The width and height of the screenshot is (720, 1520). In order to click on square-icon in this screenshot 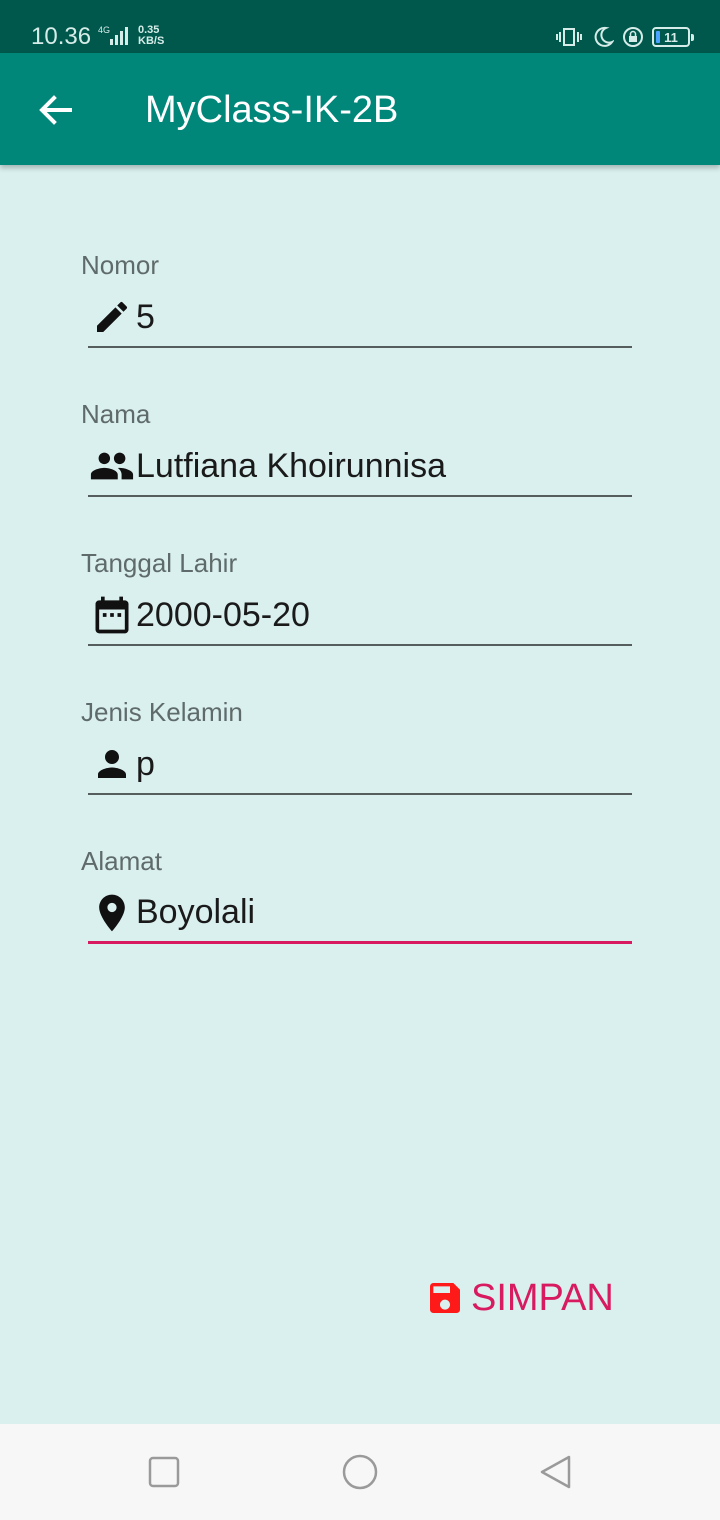, I will do `click(164, 1472)`.